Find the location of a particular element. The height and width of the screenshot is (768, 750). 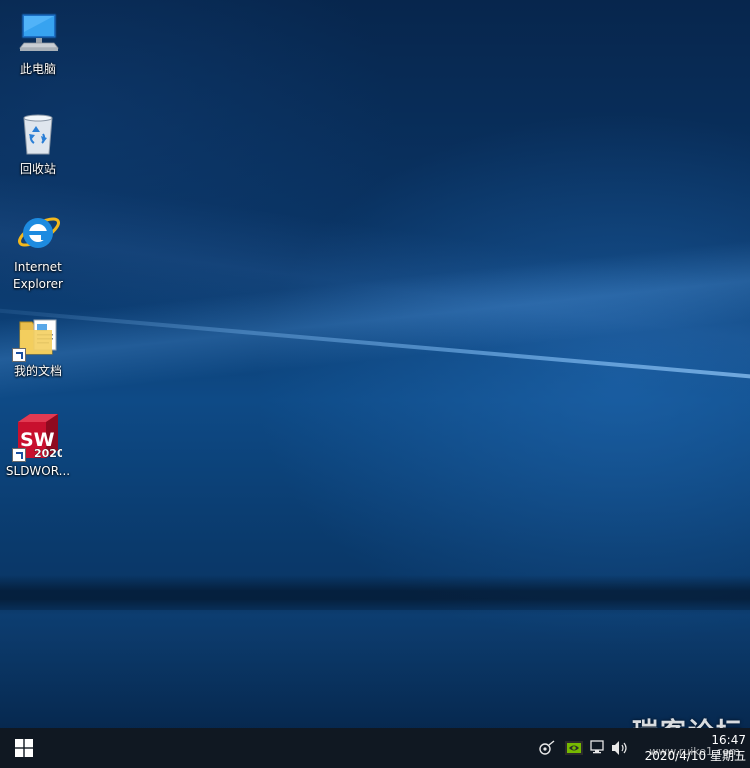

solidworks-badge-year: 2020 is located at coordinates (48, 453).